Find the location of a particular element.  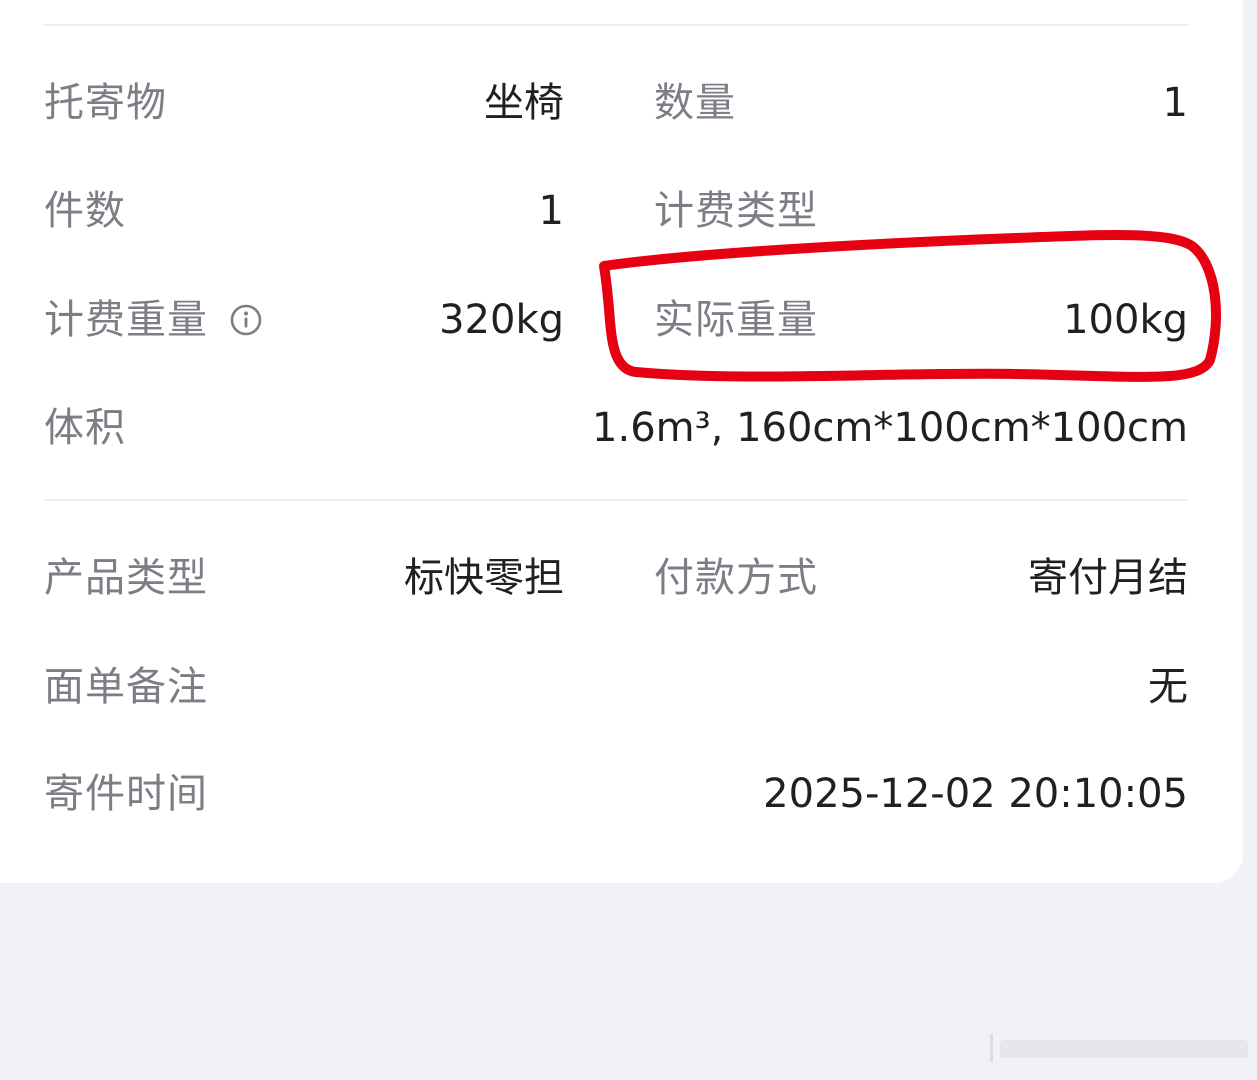

quantity-label: 数量 is located at coordinates (695, 103).